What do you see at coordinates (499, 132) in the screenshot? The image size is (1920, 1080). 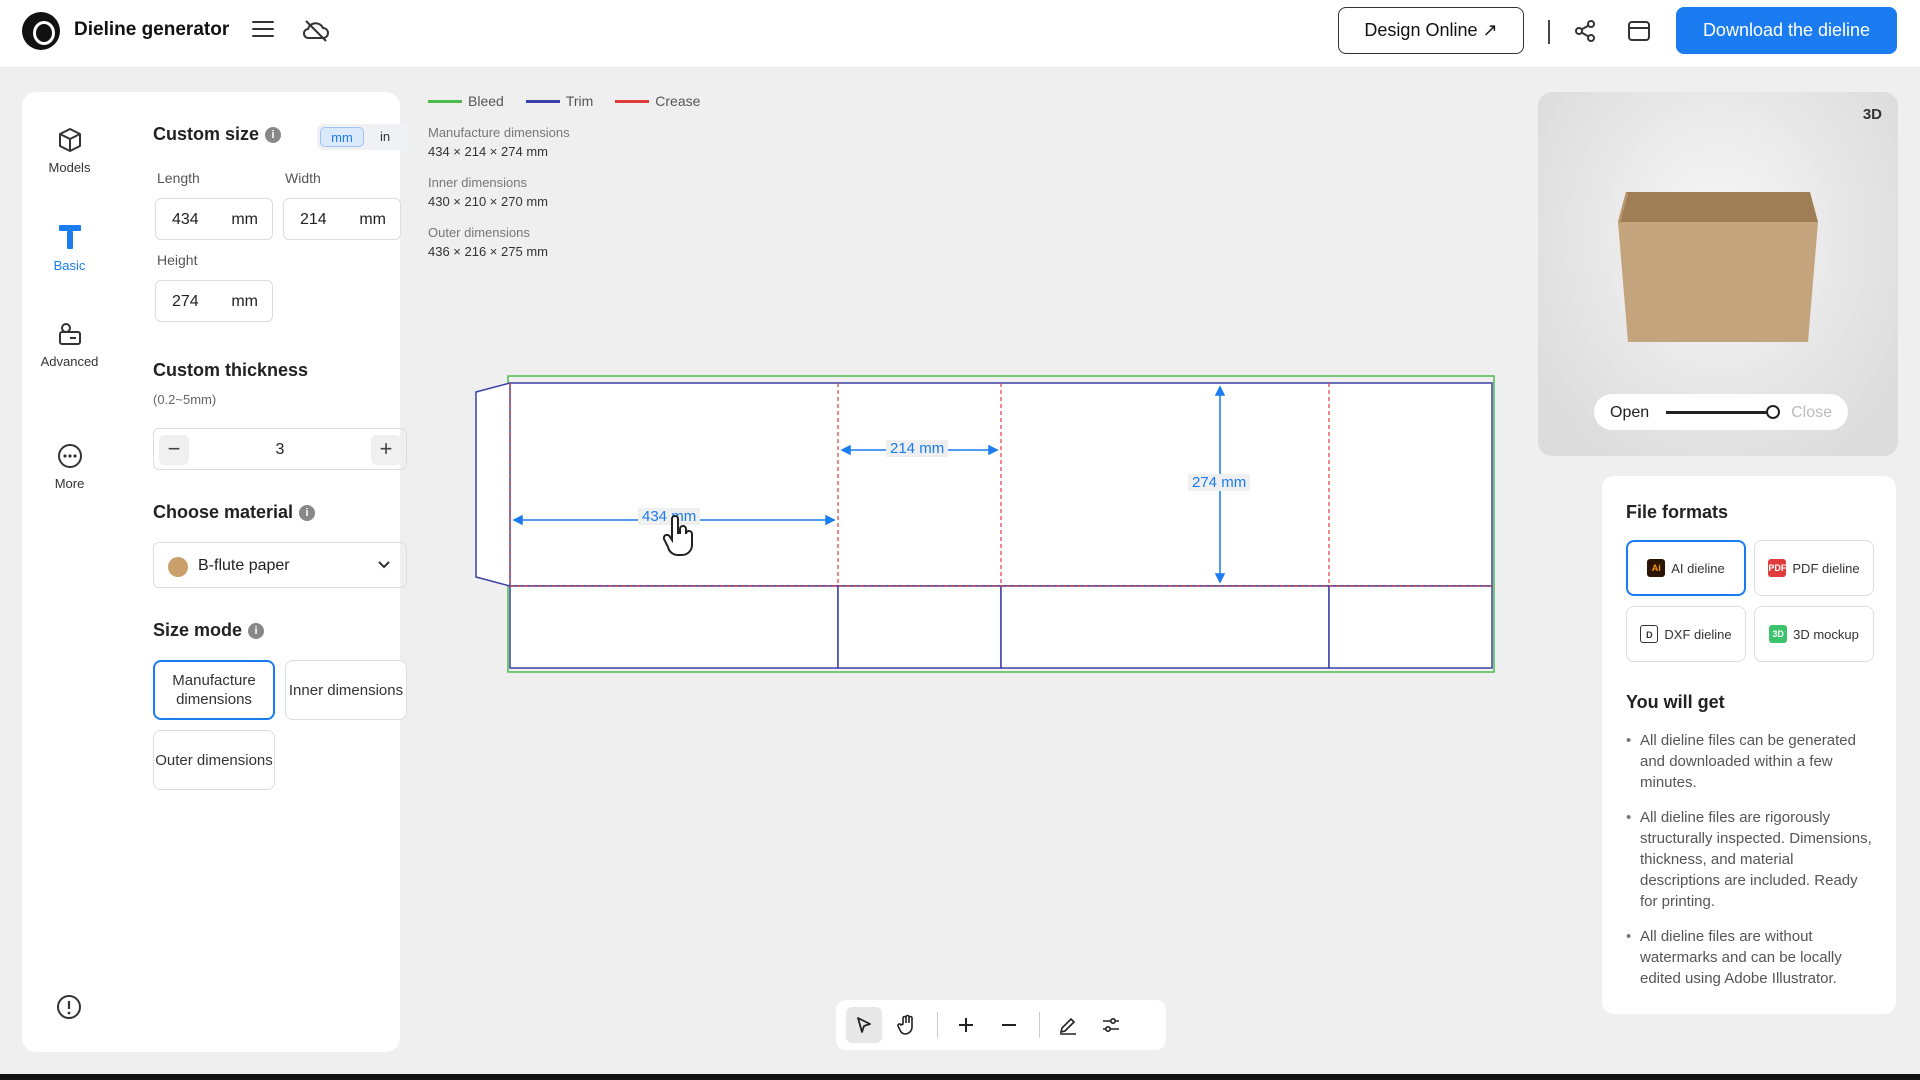 I see `manufacture-dimensions-label: Manufacture dimensions` at bounding box center [499, 132].